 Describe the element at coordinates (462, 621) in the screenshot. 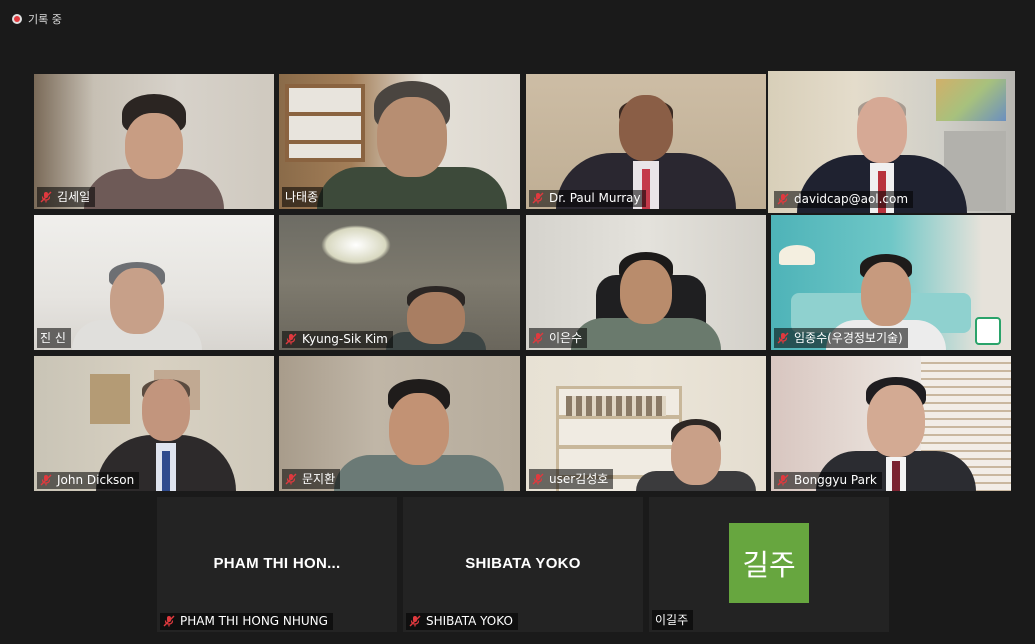

I see `participant-name-tag: SHIBATA YOKO` at that location.